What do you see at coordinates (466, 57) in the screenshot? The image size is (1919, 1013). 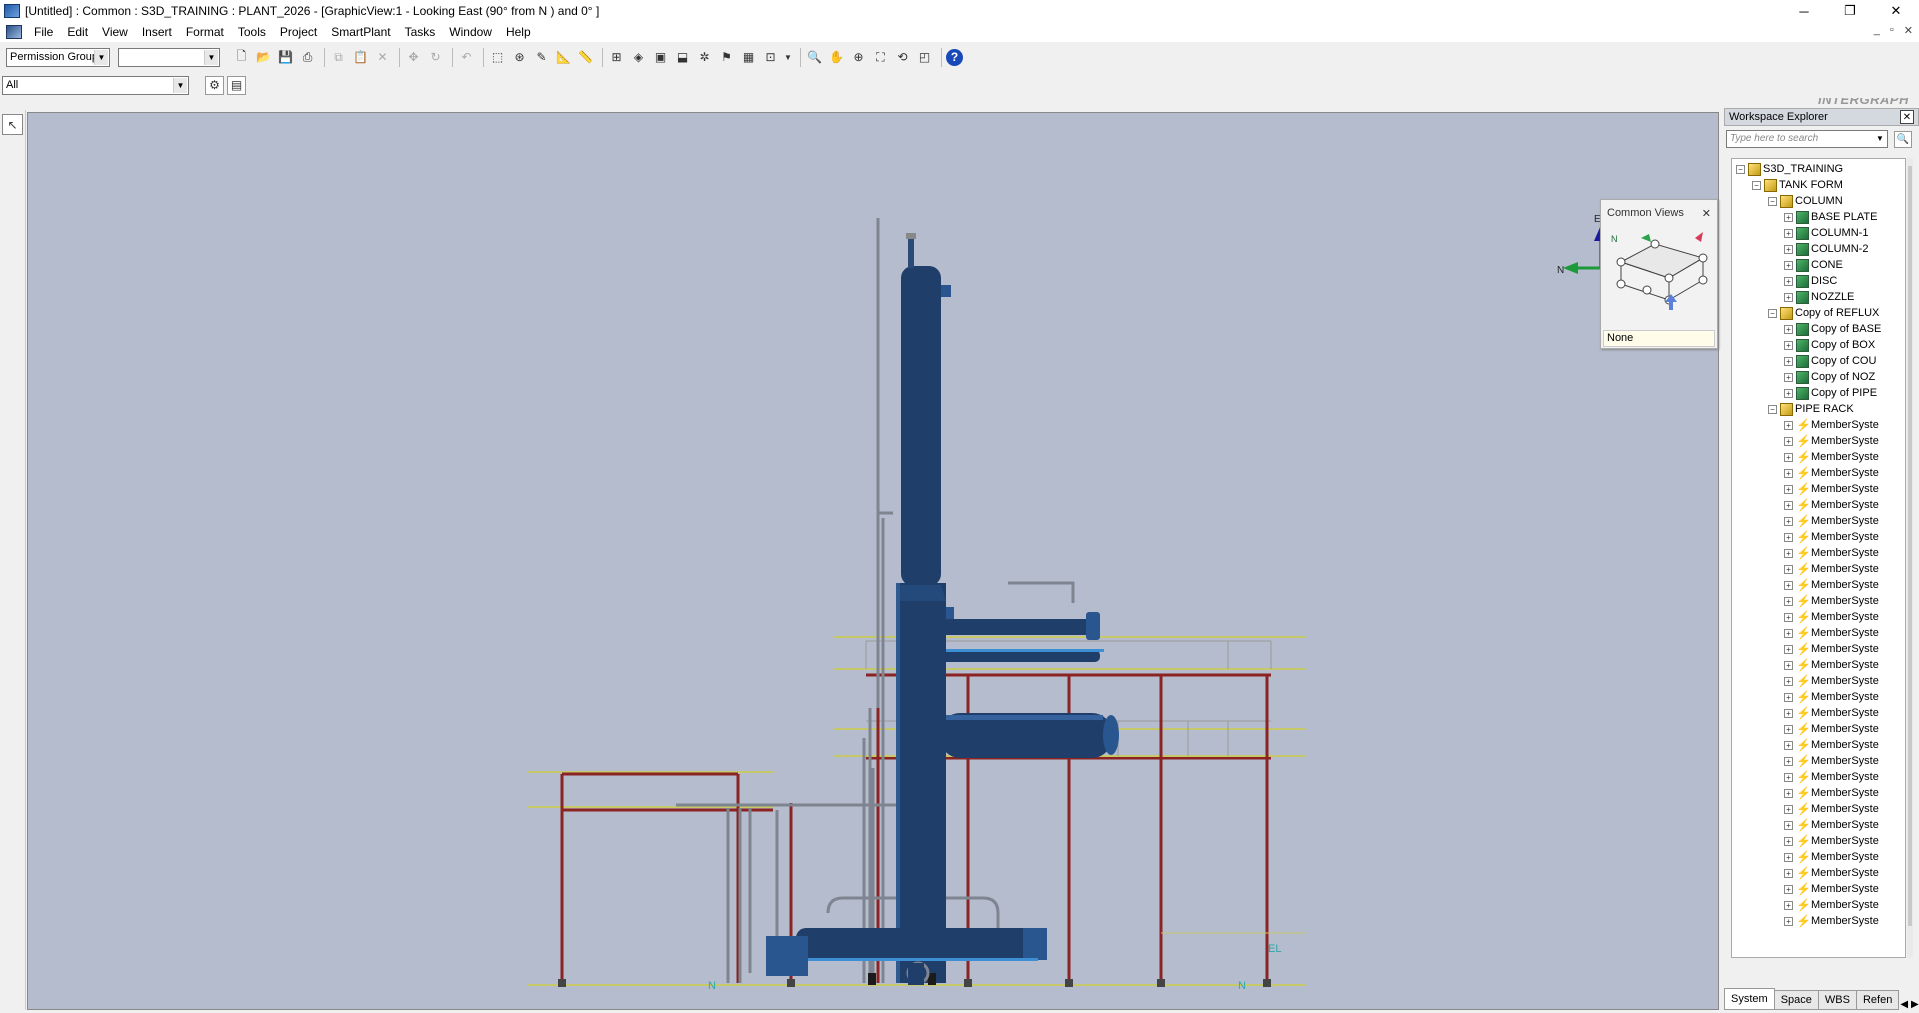 I see `undo-icon: ↶` at bounding box center [466, 57].